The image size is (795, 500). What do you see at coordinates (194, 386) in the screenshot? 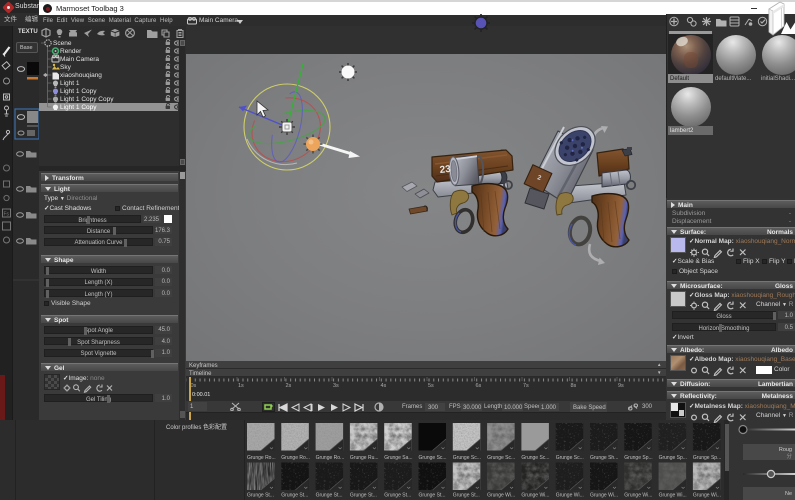
I see `svg-text: 0s` at bounding box center [194, 386].